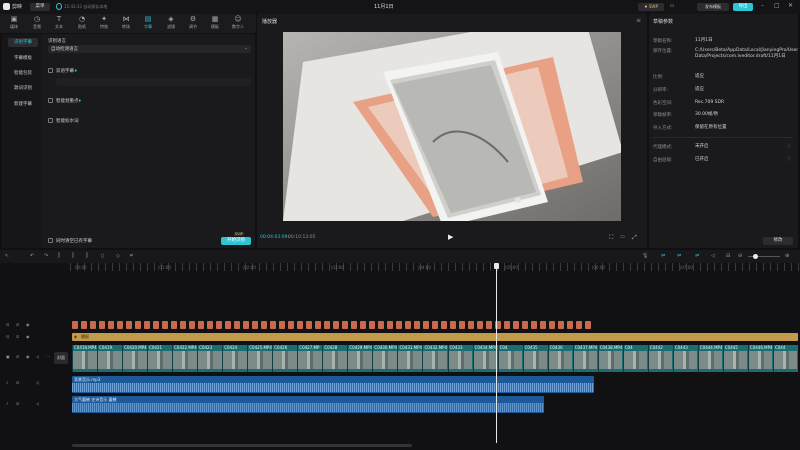 The width and height of the screenshot is (800, 450). Describe the element at coordinates (333, 384) in the screenshot. I see `audio-clip-bgm: 背景音乐.mp3` at that location.